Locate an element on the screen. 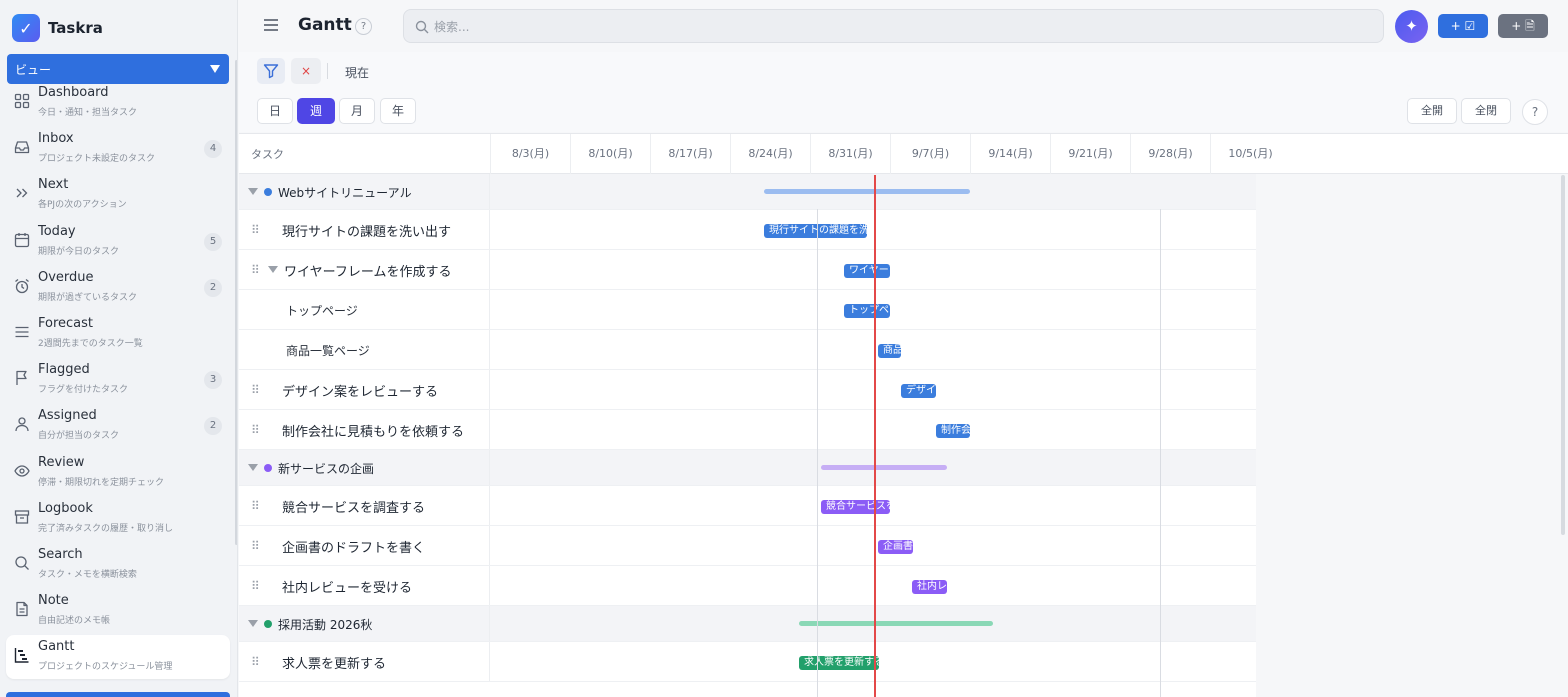 The height and width of the screenshot is (697, 1568). clear-filter-button: × is located at coordinates (306, 71).